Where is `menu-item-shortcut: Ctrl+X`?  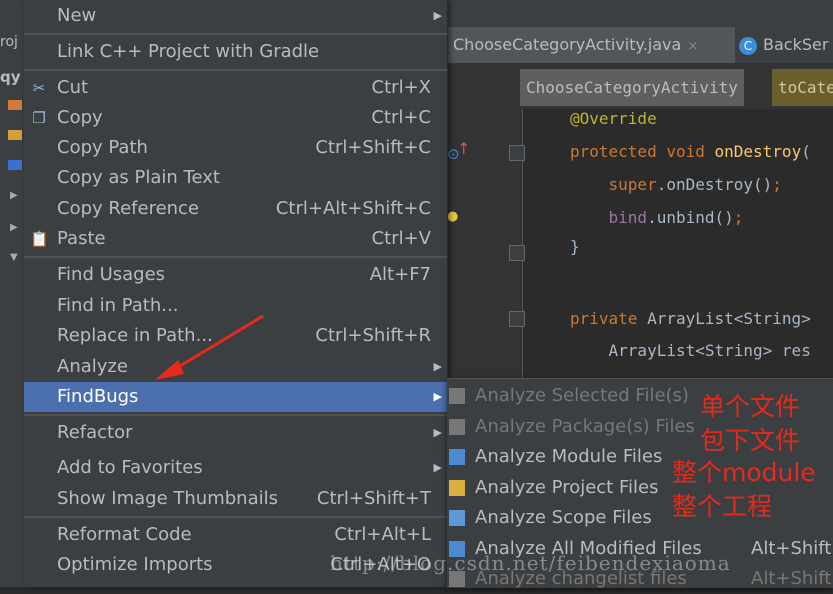
menu-item-shortcut: Ctrl+X is located at coordinates (401, 87).